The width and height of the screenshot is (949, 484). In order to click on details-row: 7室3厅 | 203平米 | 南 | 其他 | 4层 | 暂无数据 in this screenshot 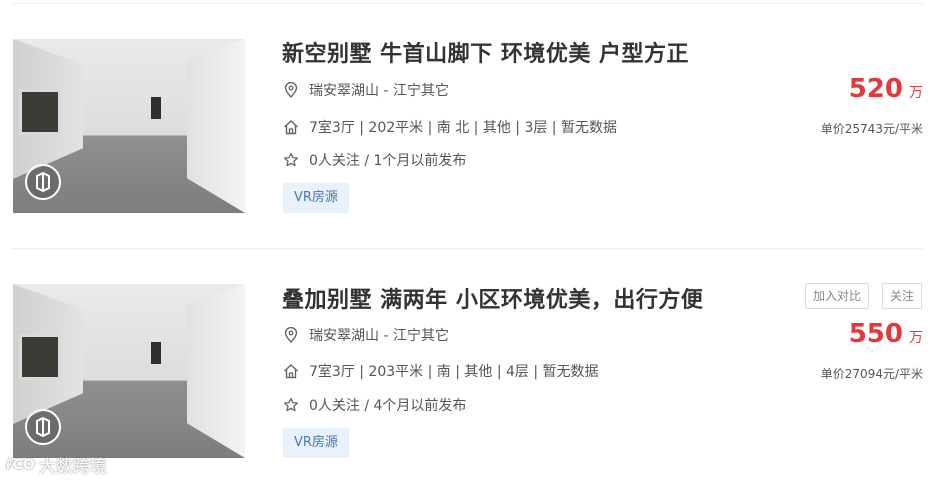, I will do `click(441, 371)`.